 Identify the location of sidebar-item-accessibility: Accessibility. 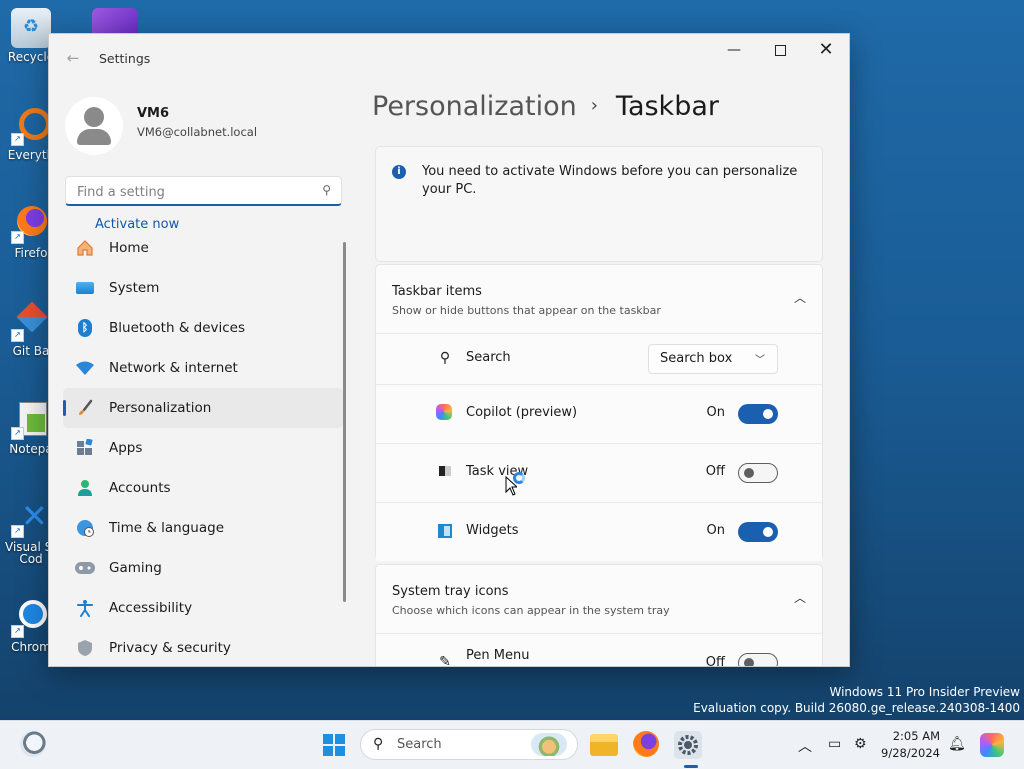
(203, 608).